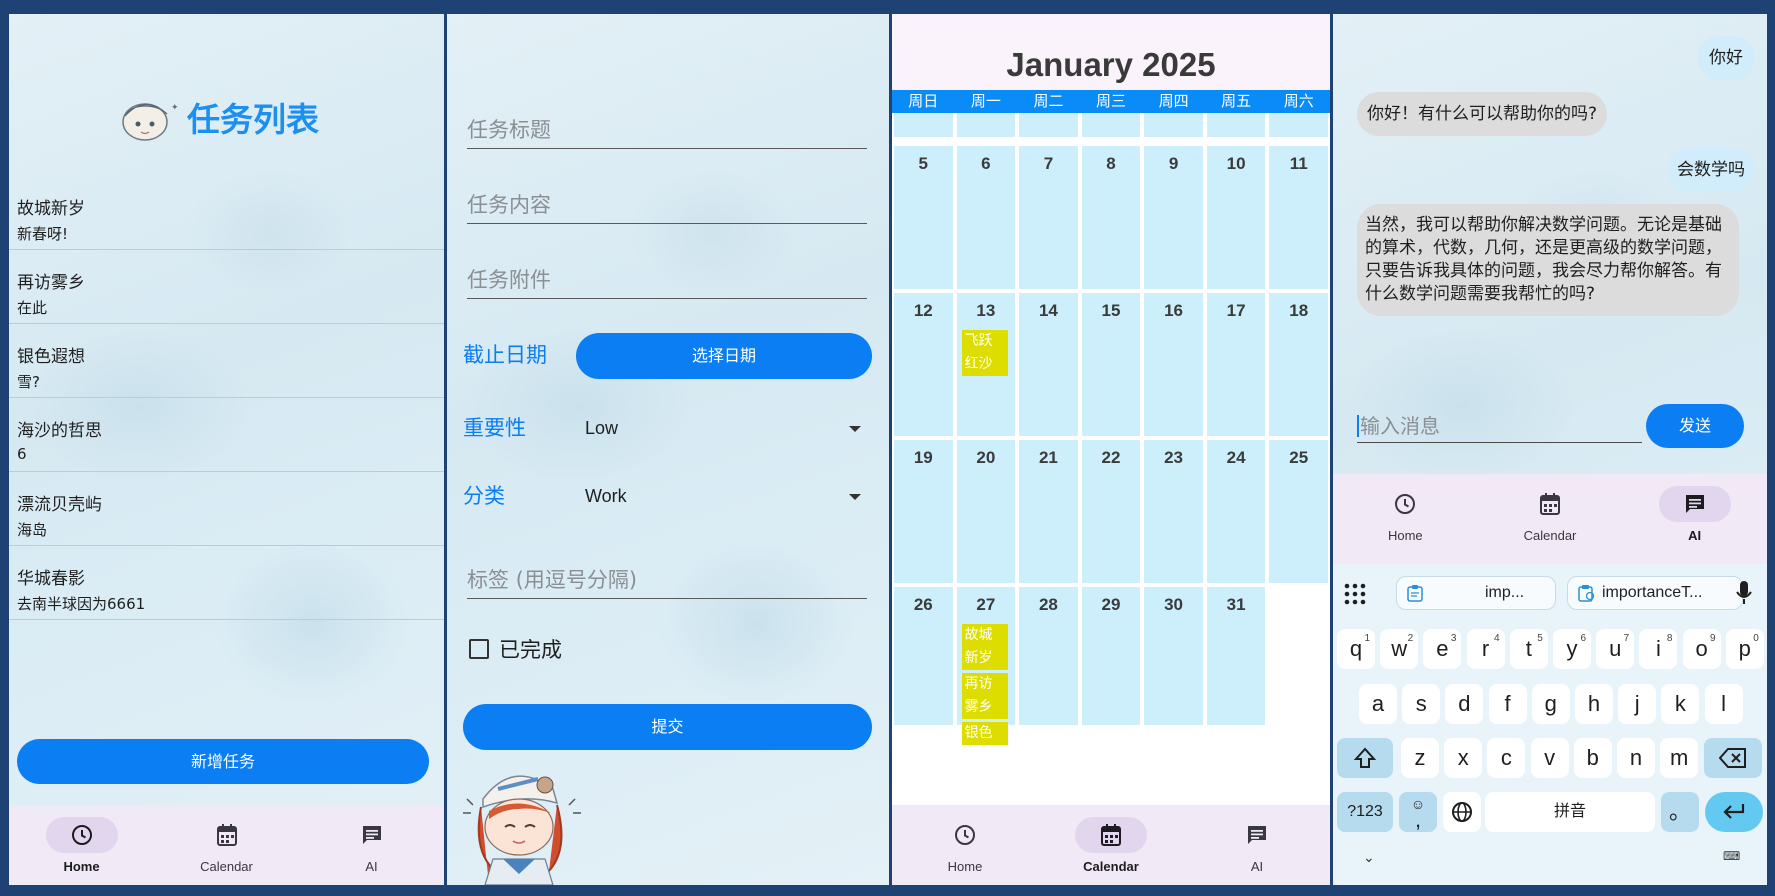 Image resolution: width=1775 pixels, height=896 pixels. I want to click on key-y: y6, so click(1572, 649).